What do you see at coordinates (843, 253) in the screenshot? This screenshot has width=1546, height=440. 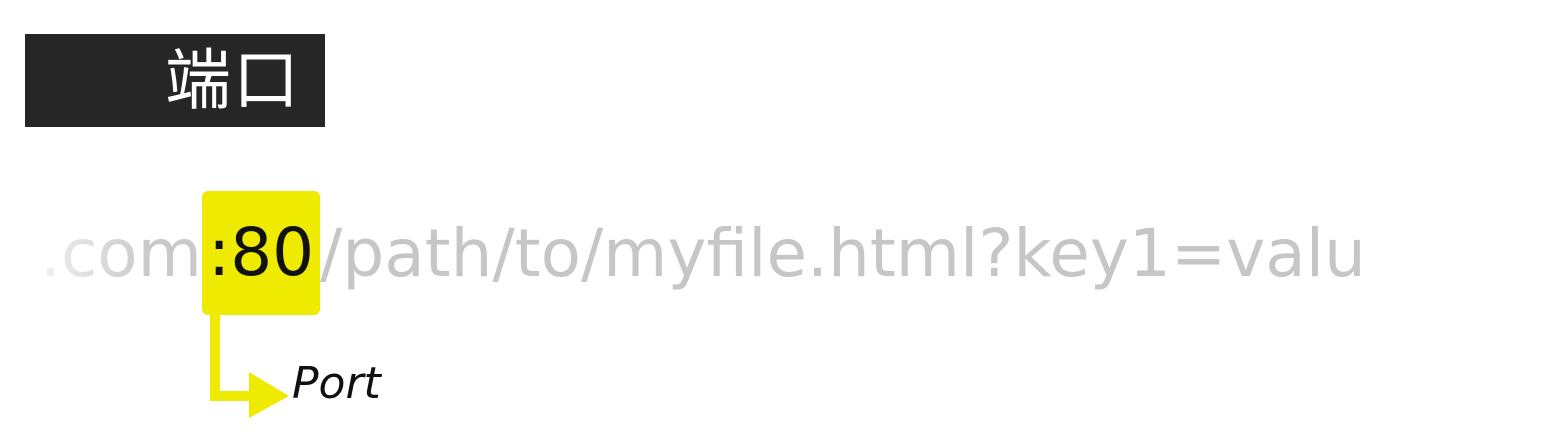 I see `url-path-fragment: /path/to/myfile.html?key1=valu` at bounding box center [843, 253].